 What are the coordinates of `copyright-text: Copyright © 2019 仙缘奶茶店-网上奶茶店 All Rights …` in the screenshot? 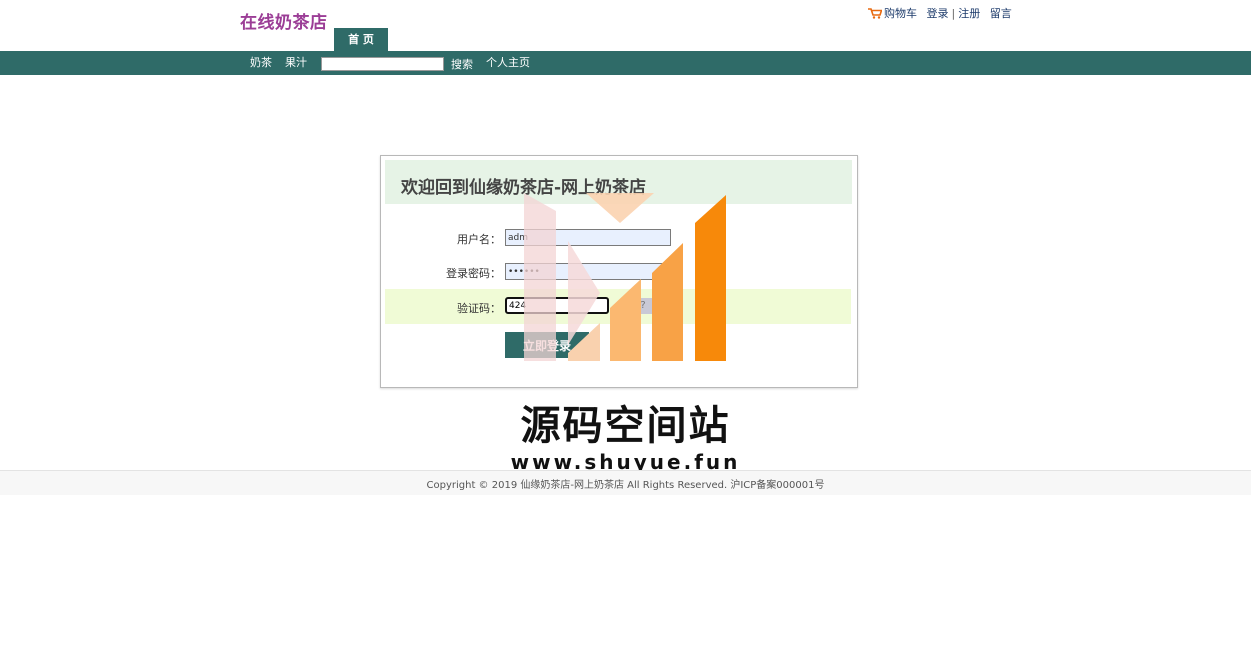 It's located at (625, 485).